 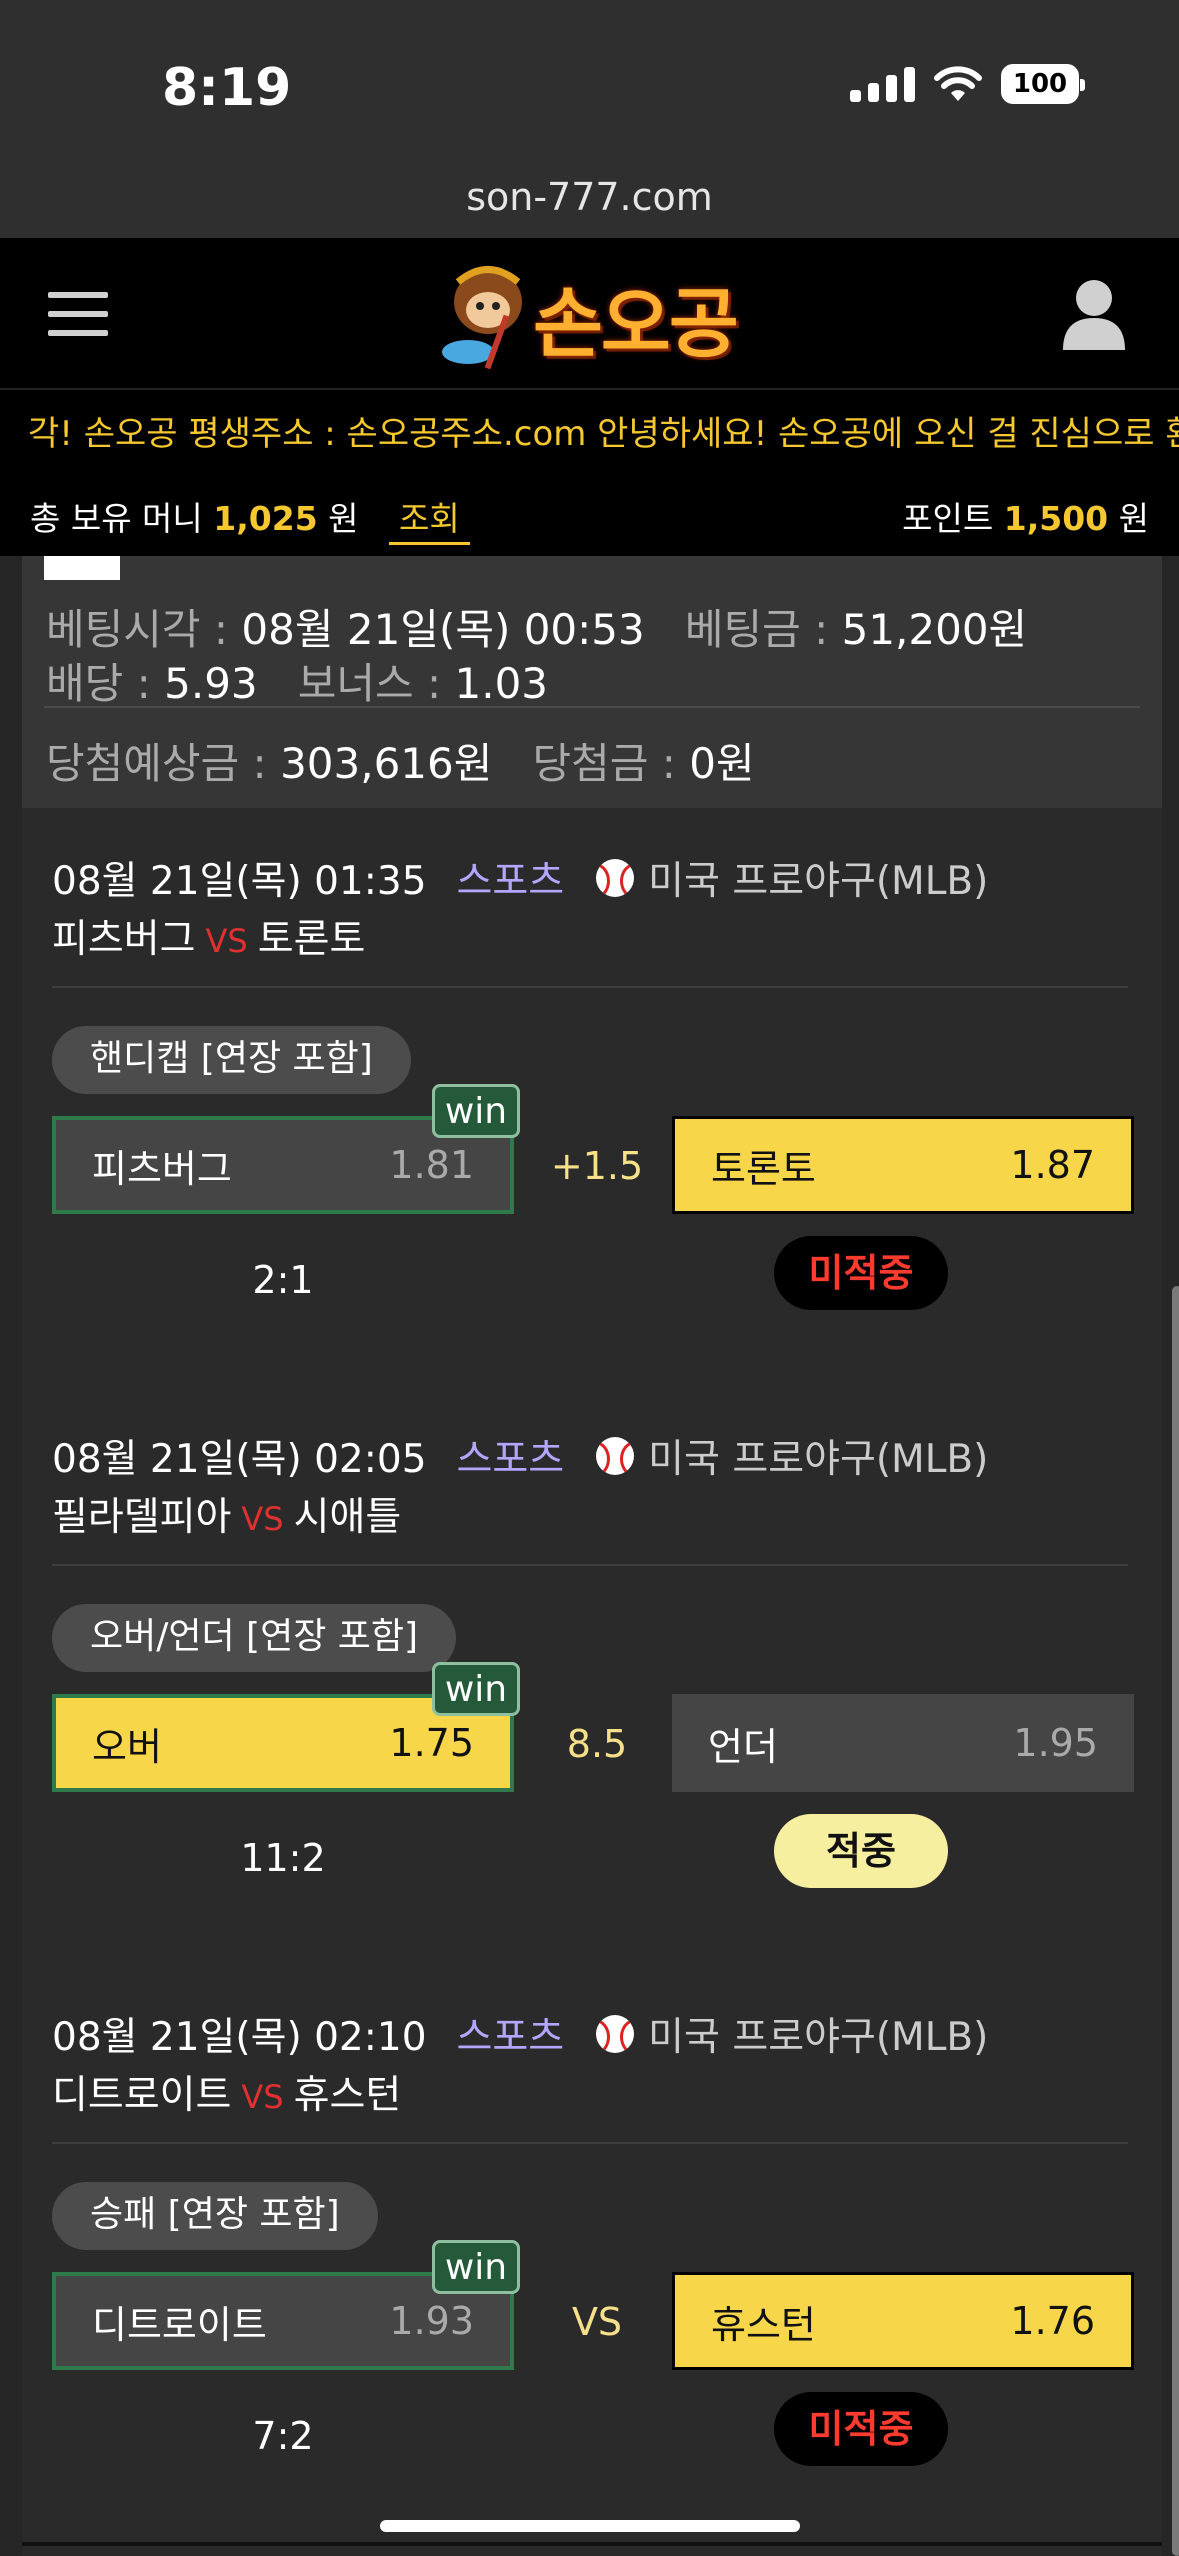 I want to click on scrollbar, so click(x=1175, y=1921).